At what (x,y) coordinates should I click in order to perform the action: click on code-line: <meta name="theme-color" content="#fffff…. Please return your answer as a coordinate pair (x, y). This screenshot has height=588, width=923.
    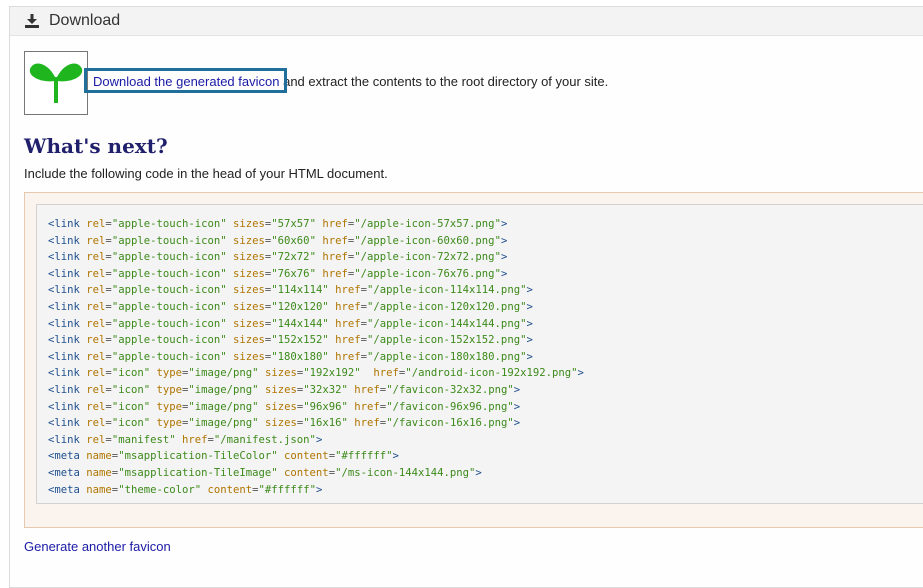
    Looking at the image, I should click on (485, 490).